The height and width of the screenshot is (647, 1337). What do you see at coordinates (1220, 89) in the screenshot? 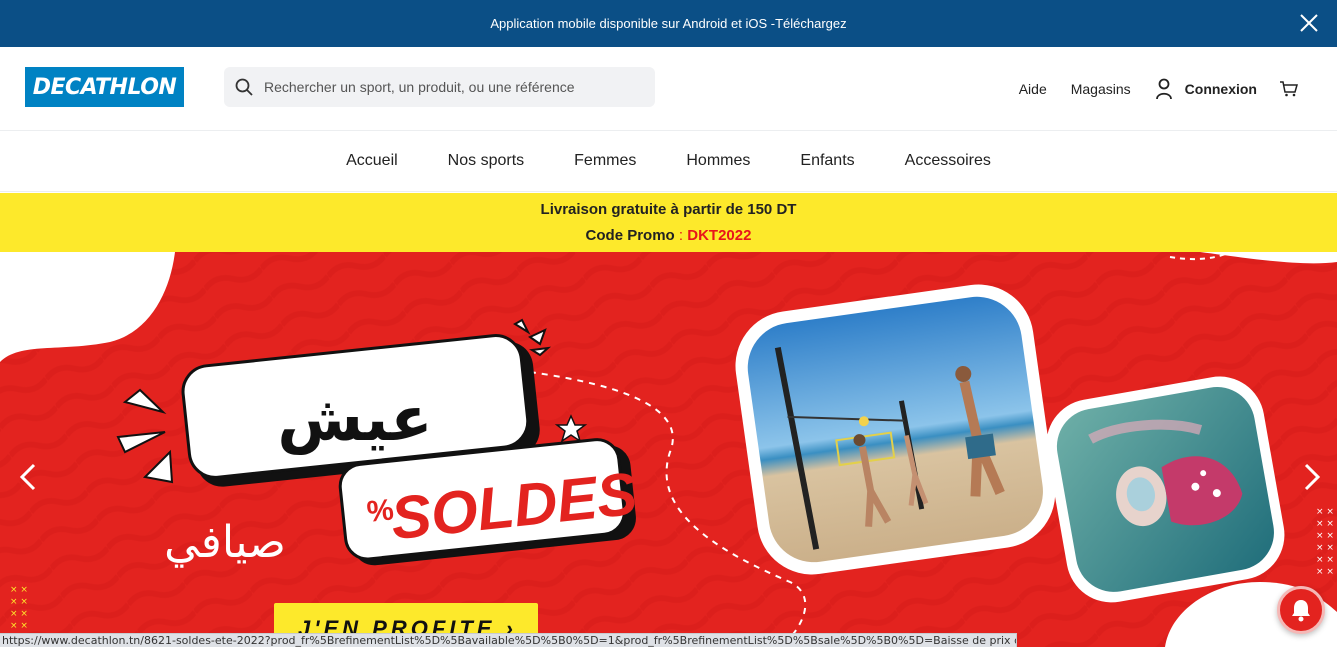
I see `login-label: Connexion` at bounding box center [1220, 89].